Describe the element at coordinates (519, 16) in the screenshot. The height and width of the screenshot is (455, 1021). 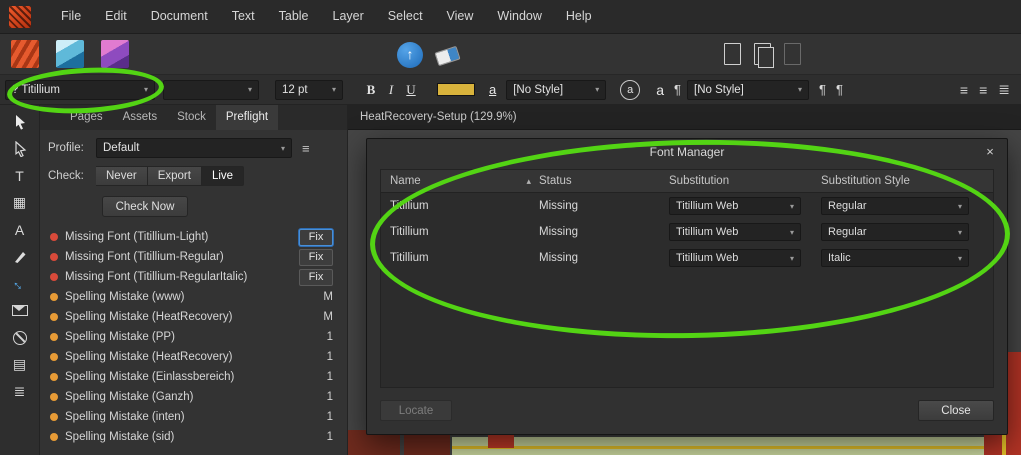
I see `menu-item: Window` at that location.